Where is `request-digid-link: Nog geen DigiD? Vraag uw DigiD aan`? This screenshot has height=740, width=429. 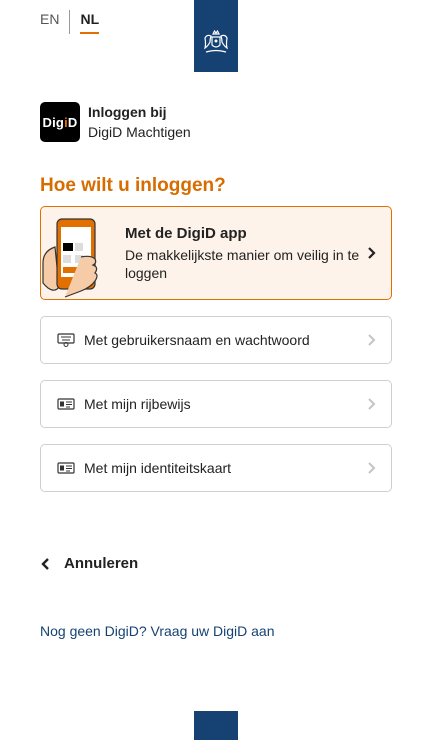
request-digid-link: Nog geen DigiD? Vraag uw DigiD aan is located at coordinates (157, 631).